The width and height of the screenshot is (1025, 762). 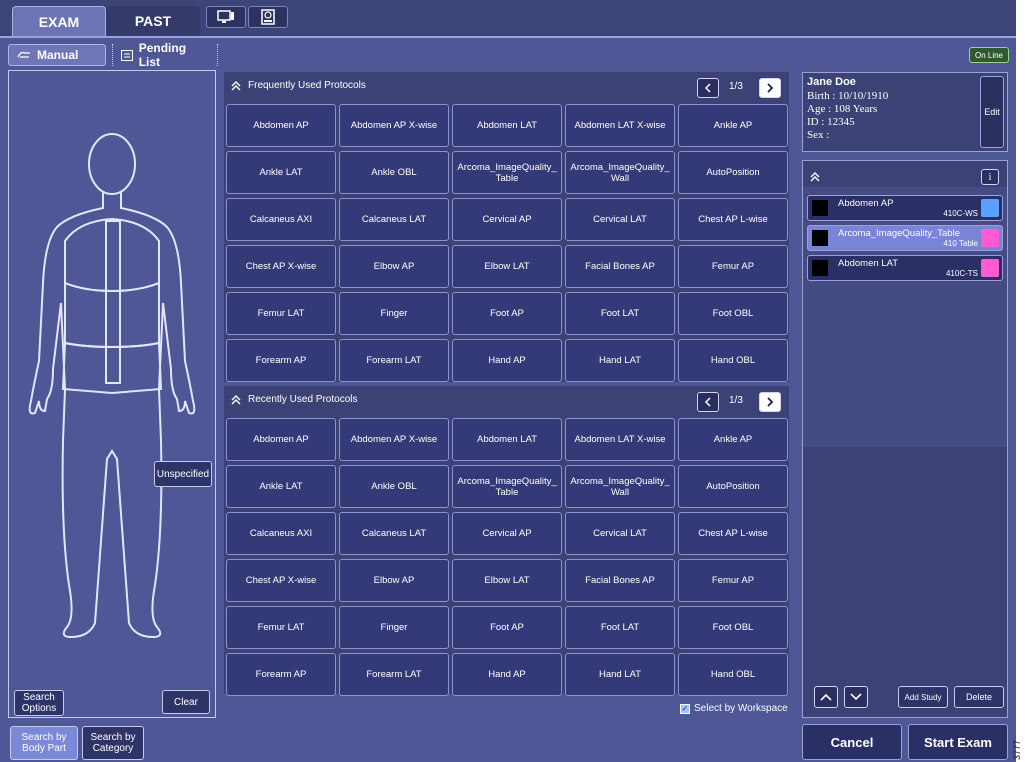 I want to click on recent-protocol-button: Foot LAT, so click(x=620, y=627).